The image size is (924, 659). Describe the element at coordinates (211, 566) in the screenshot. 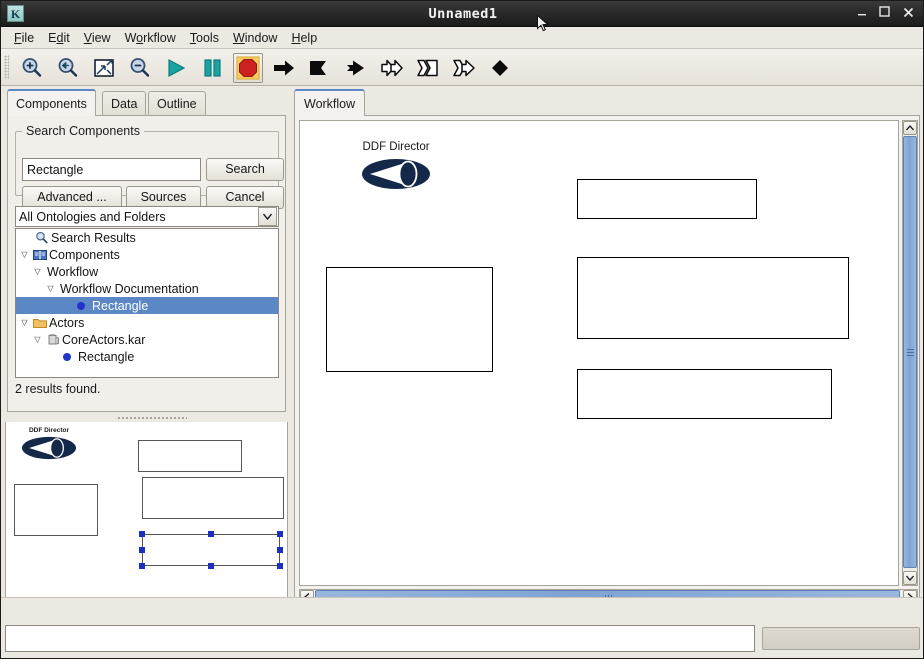

I see `selection-handle-s` at that location.